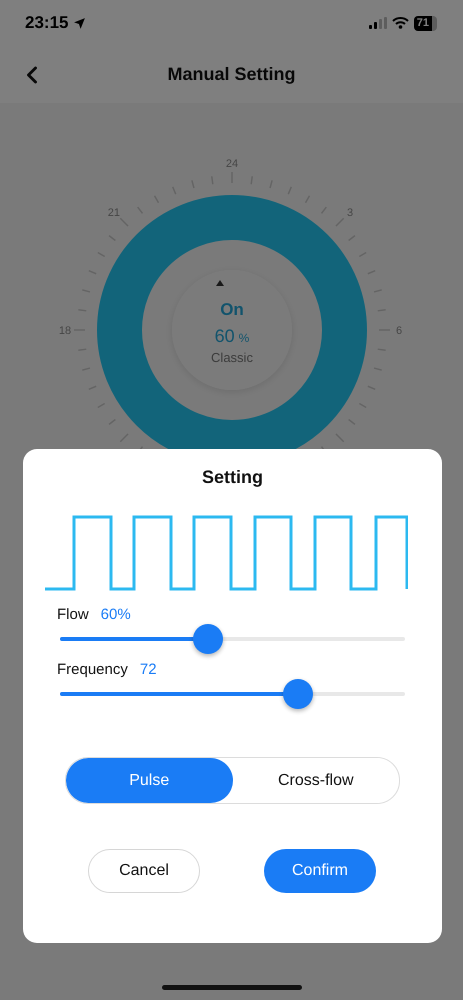 The height and width of the screenshot is (1000, 463). What do you see at coordinates (144, 871) in the screenshot?
I see `cancel-button: Cancel` at bounding box center [144, 871].